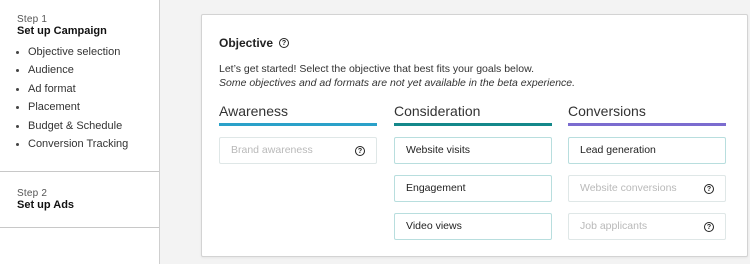 The image size is (750, 264). I want to click on objective-title: Objective, so click(246, 43).